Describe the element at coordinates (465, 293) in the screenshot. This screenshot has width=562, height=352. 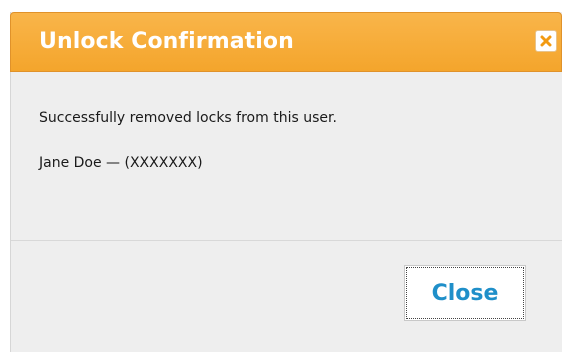
I see `close-button: Close` at that location.